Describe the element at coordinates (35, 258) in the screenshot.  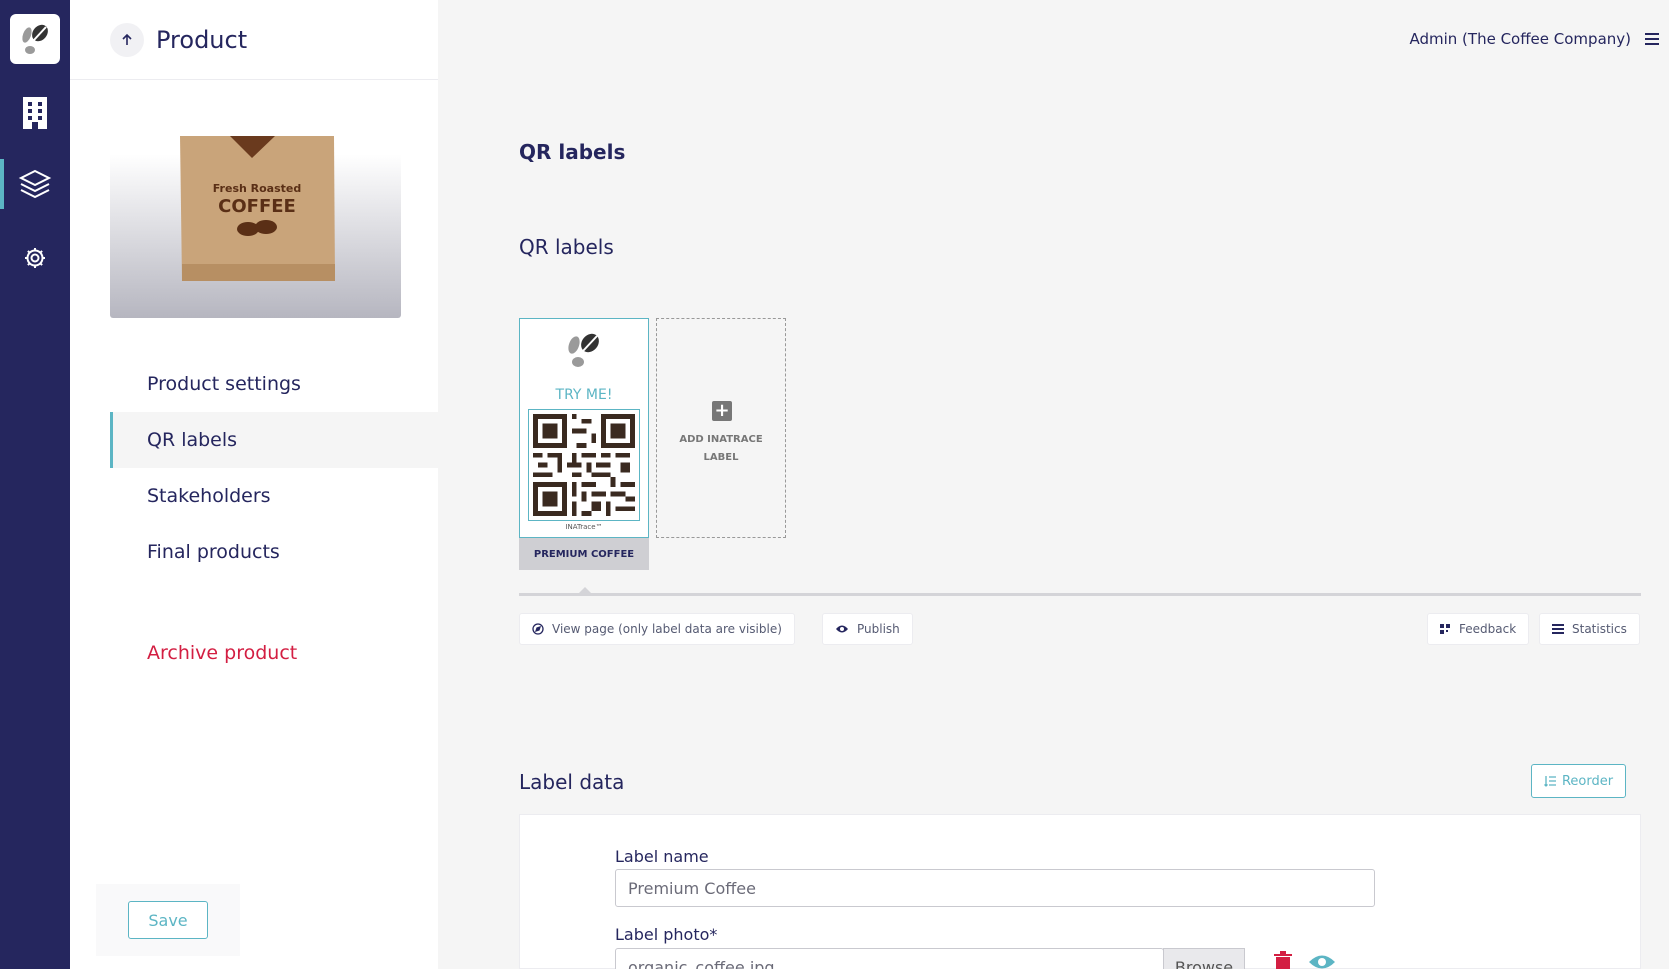
I see `gear-icon` at that location.